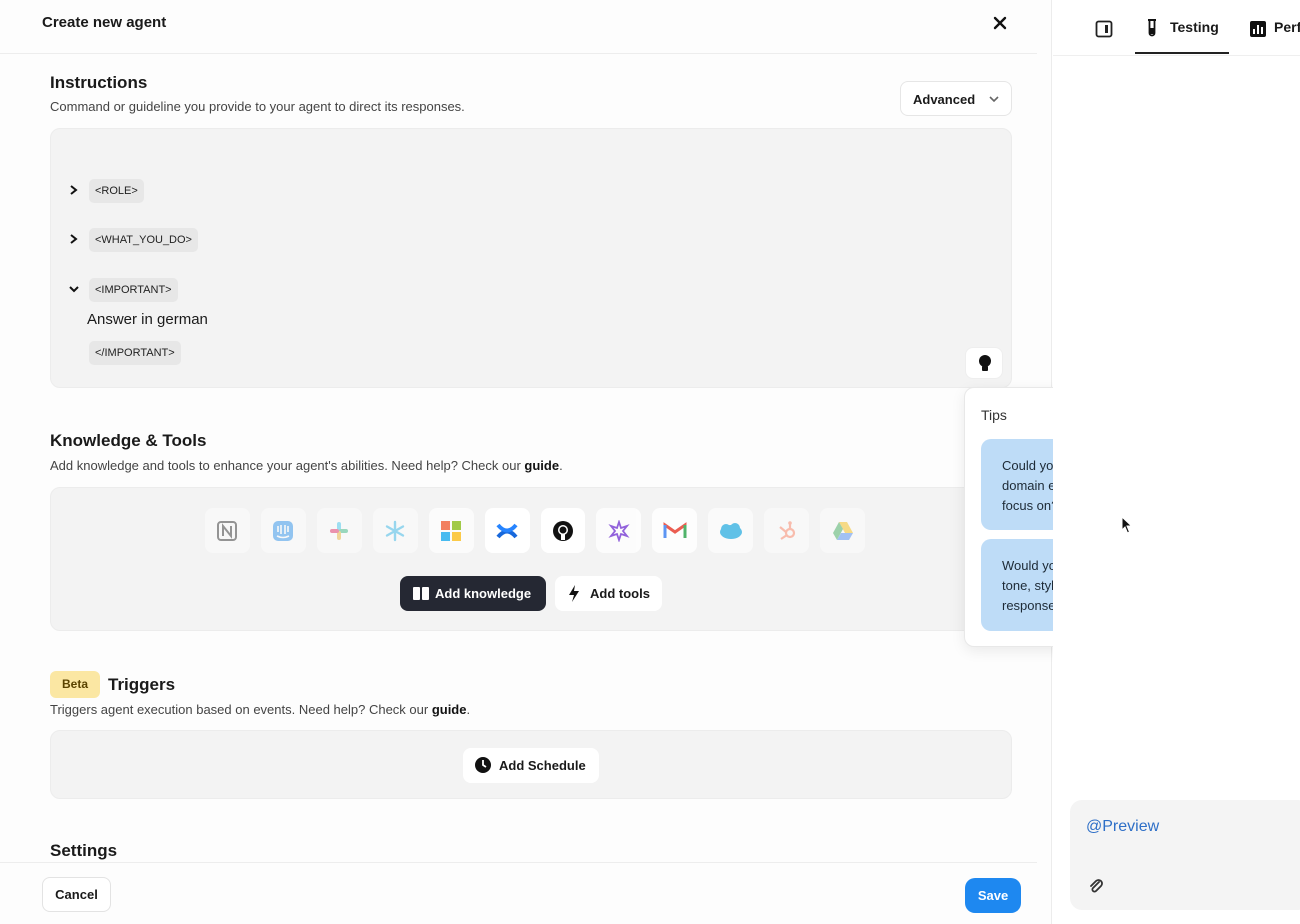  I want to click on tab-performance: Perf, so click(1287, 27).